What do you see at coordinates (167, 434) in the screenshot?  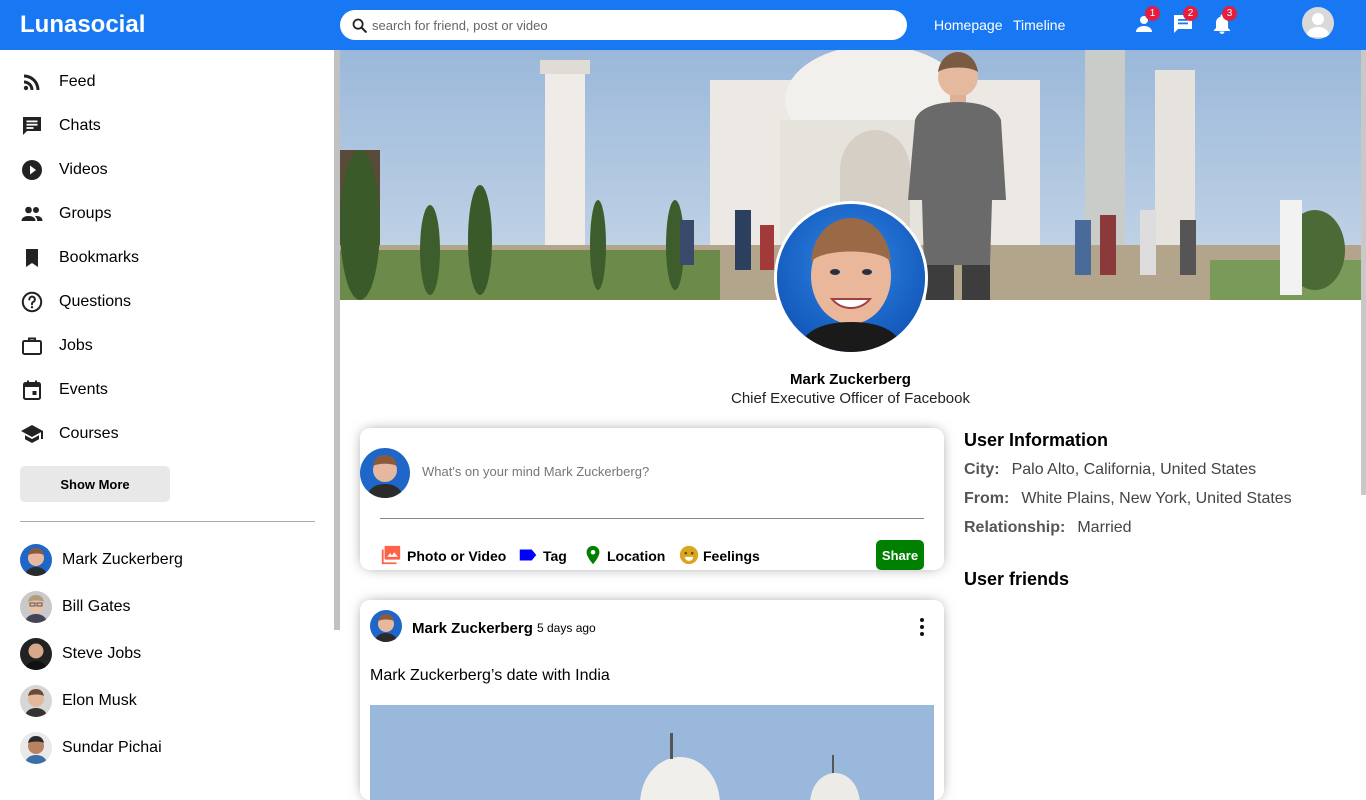 I see `sidebar-item-courses: Courses` at bounding box center [167, 434].